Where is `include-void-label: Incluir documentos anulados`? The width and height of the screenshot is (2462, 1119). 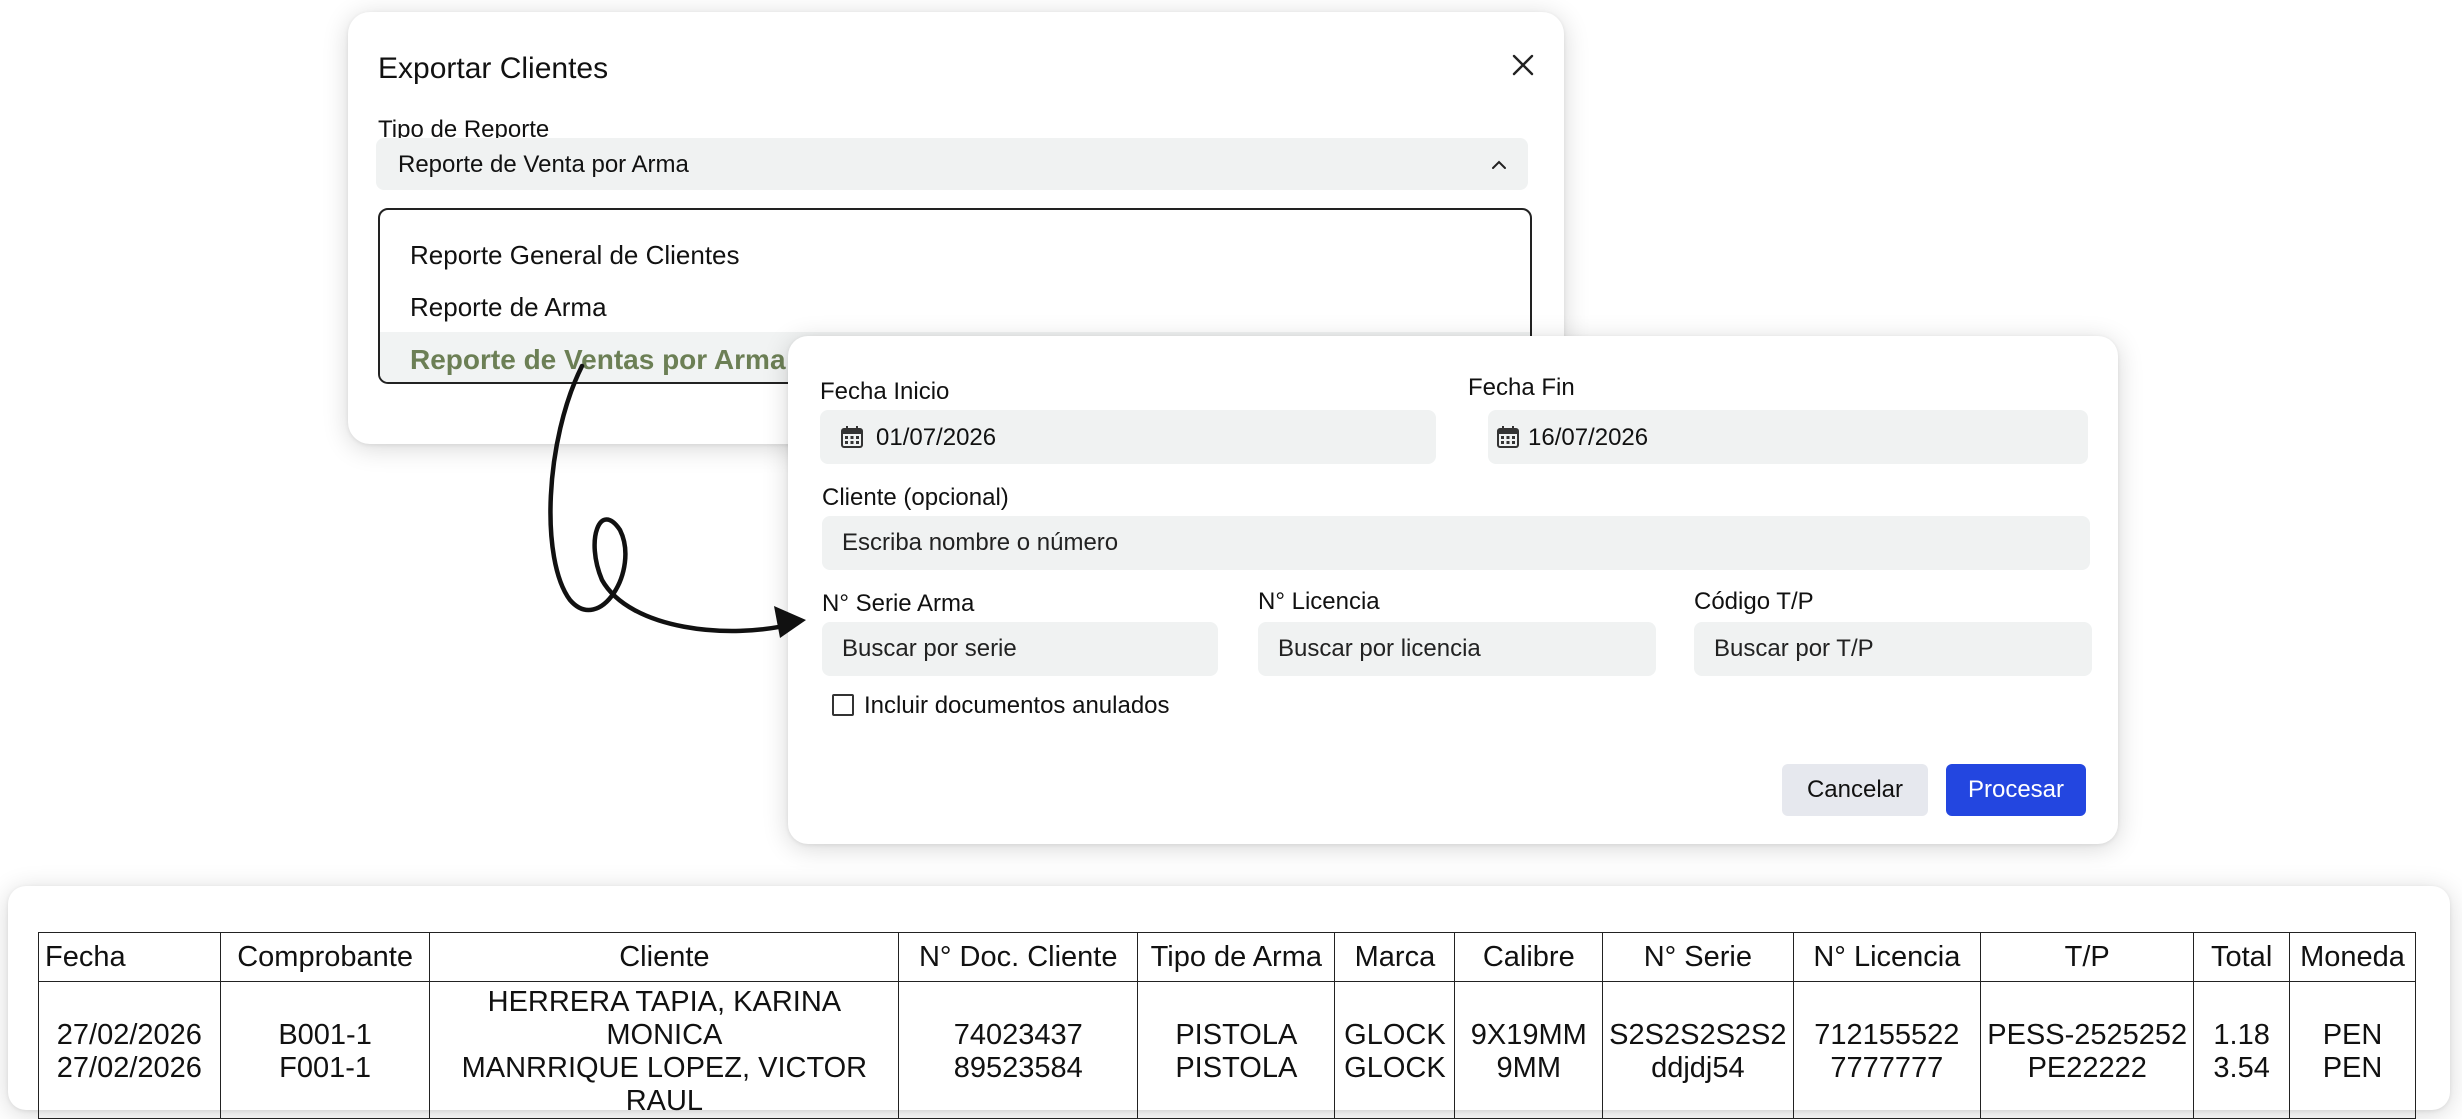
include-void-label: Incluir documentos anulados is located at coordinates (1017, 705).